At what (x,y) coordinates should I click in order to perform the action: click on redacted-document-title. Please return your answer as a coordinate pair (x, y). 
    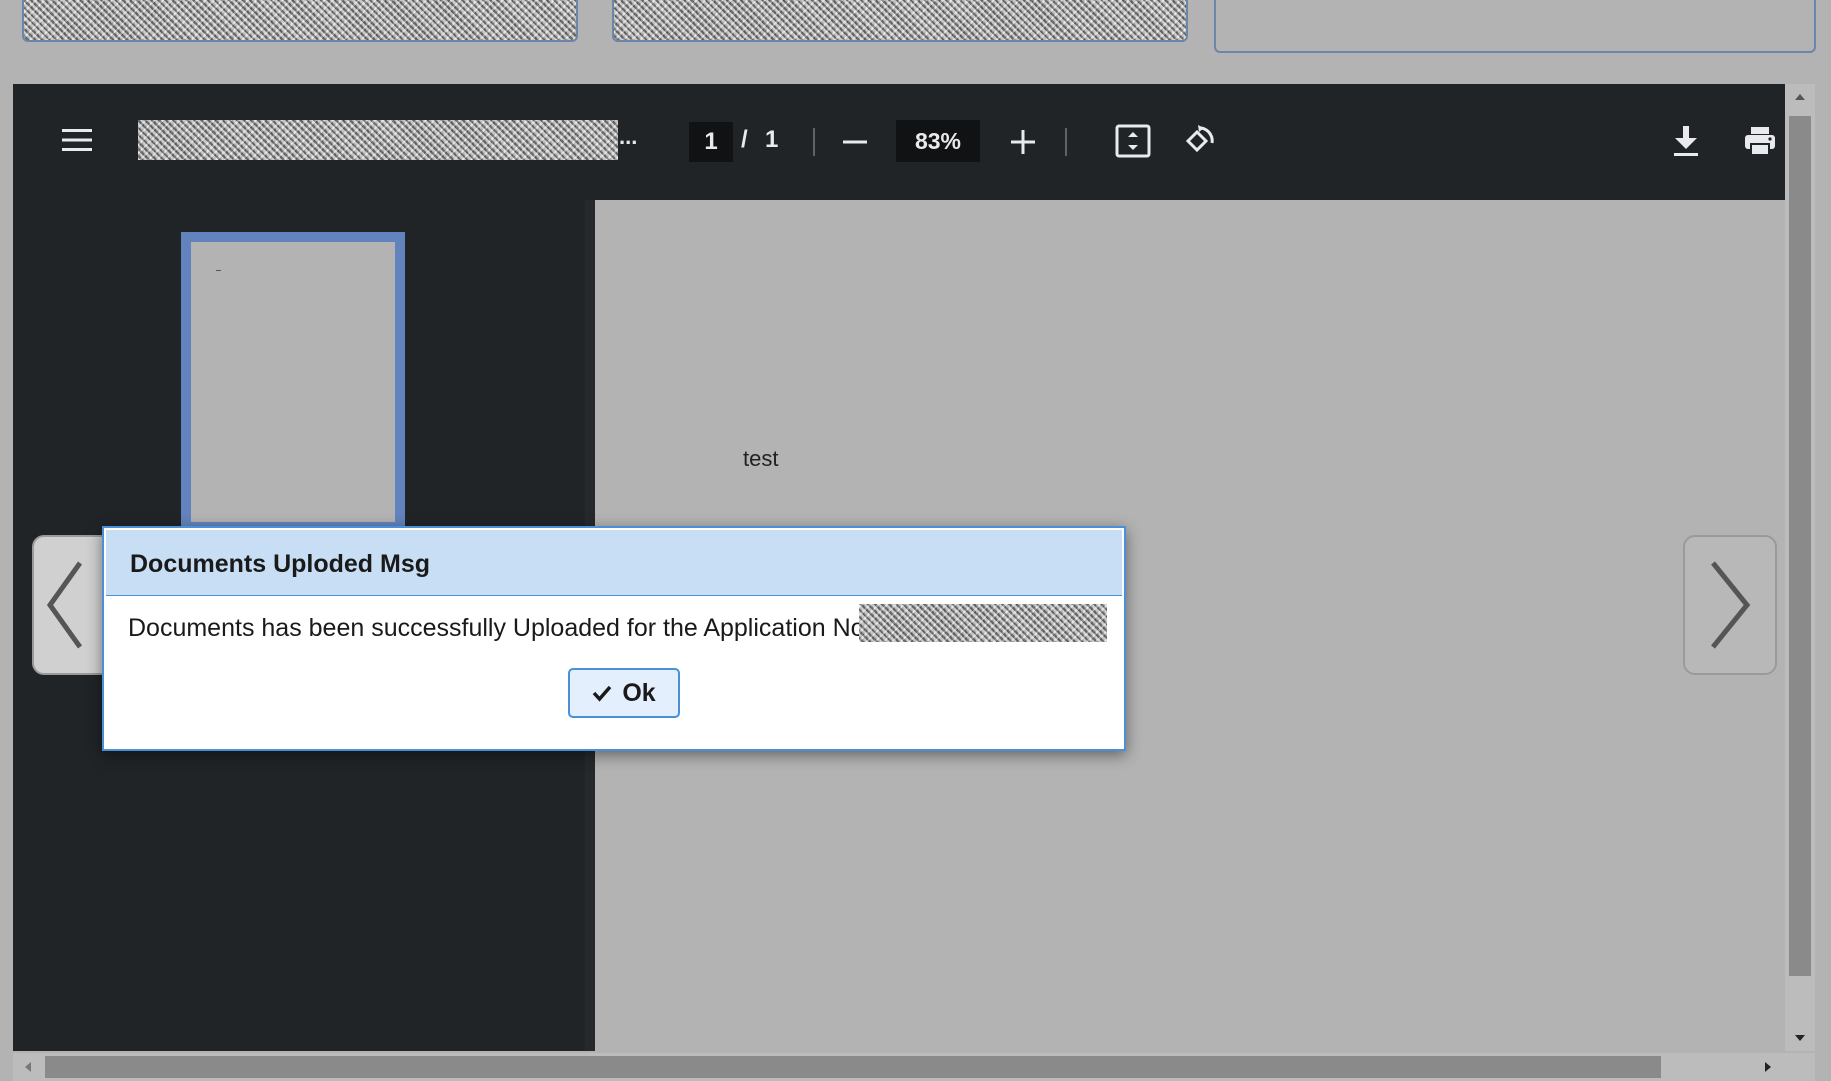
    Looking at the image, I should click on (378, 140).